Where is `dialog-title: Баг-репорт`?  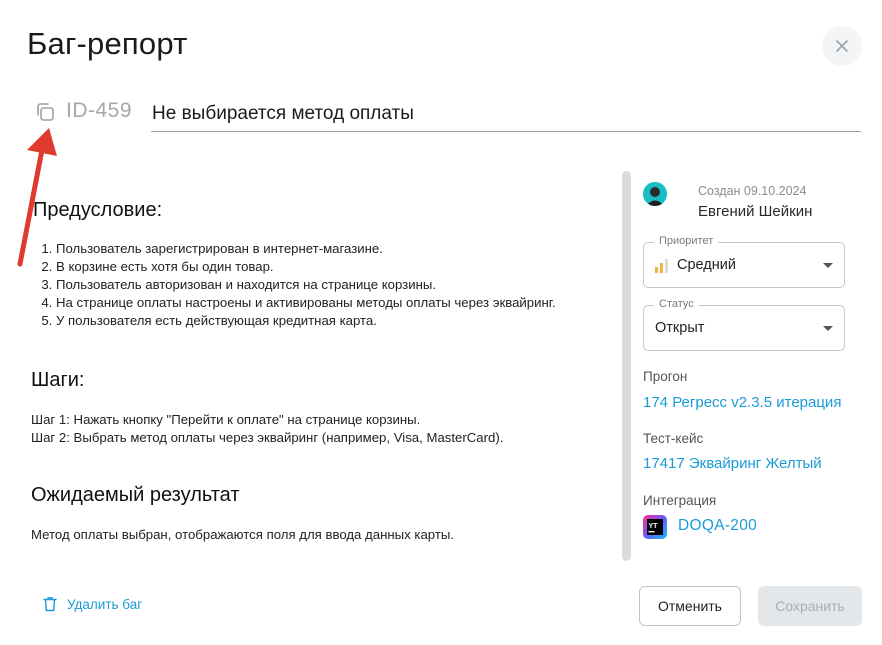
dialog-title: Баг-репорт is located at coordinates (107, 43).